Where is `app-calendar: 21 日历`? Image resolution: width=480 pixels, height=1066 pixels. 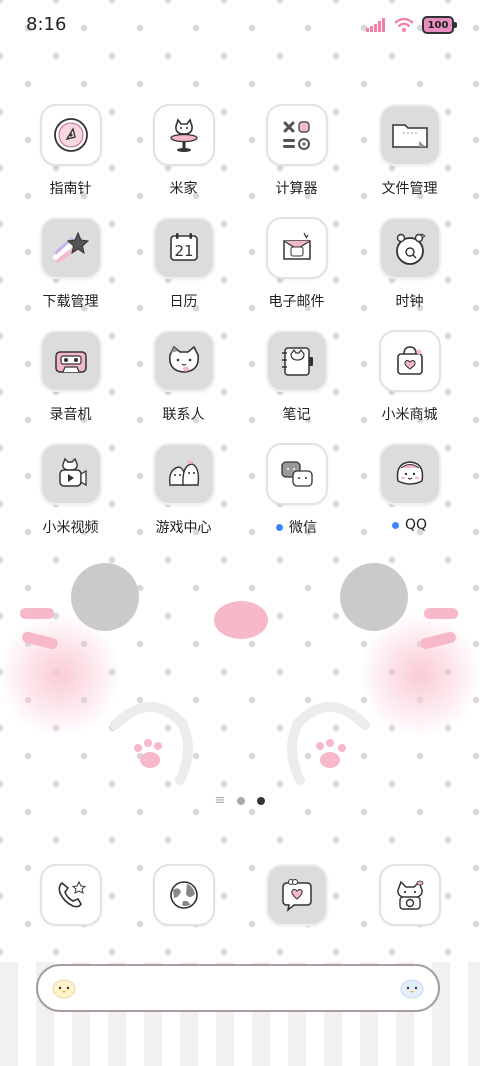 app-calendar: 21 日历 is located at coordinates (183, 273).